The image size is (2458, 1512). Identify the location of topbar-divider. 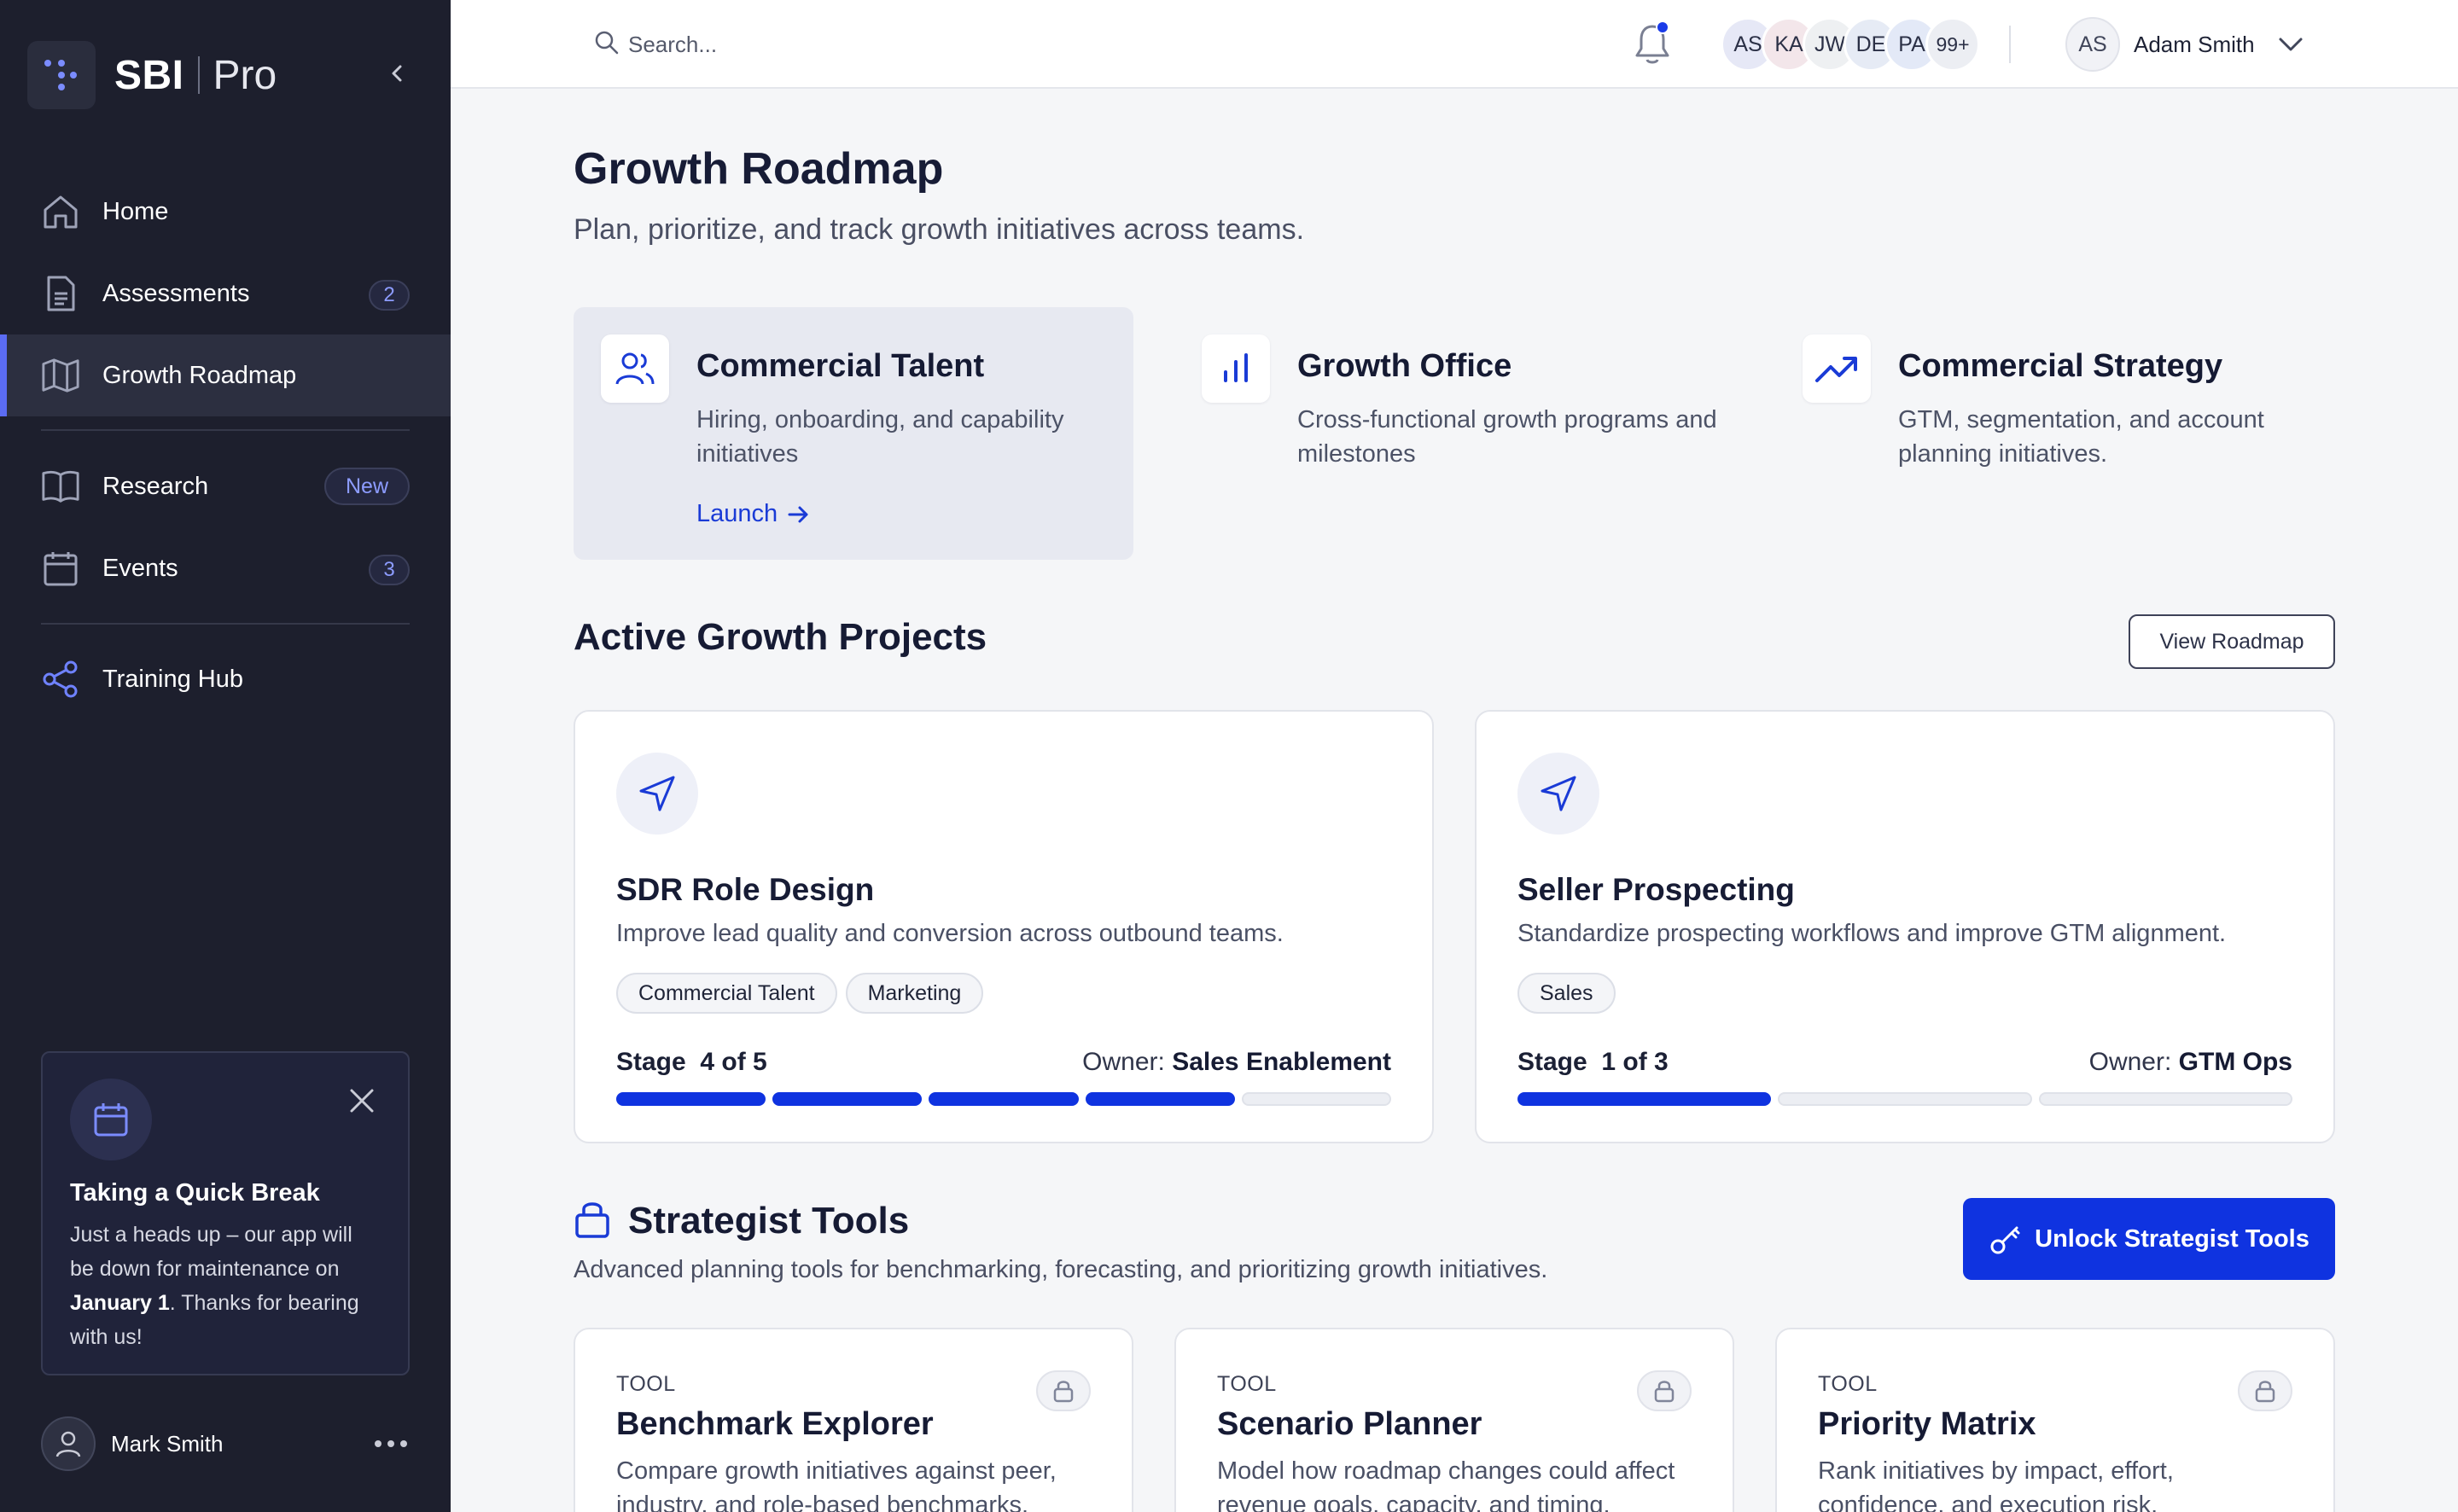
(2010, 44).